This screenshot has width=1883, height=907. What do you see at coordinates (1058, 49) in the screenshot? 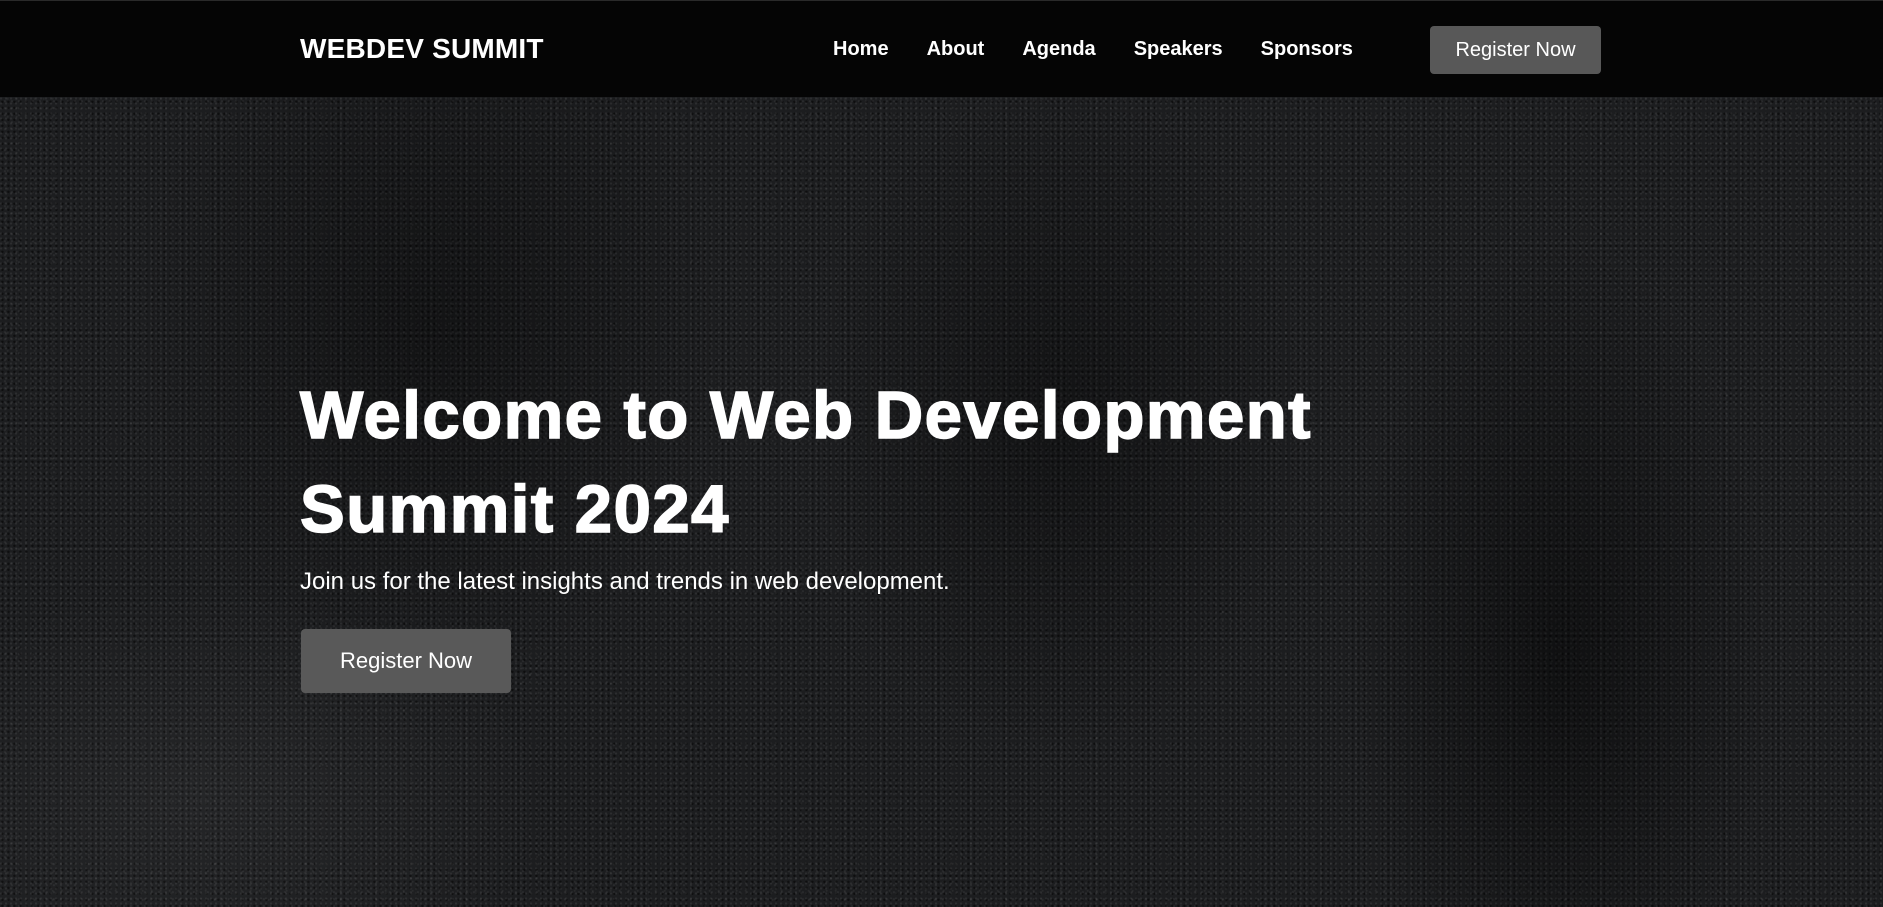
I see `nav-link-agenda: Agenda` at bounding box center [1058, 49].